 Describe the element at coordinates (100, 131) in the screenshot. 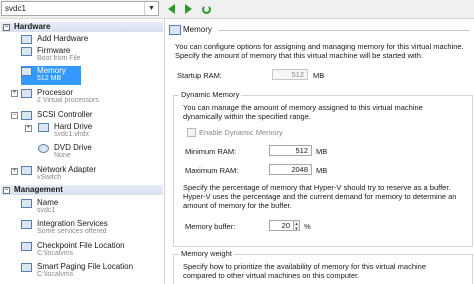

I see `tree-item-hard-drive: Hard Drive svdc1.vhdx` at that location.